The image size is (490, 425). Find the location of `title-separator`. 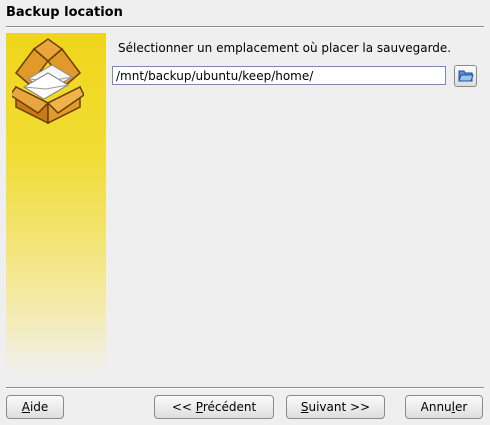

title-separator is located at coordinates (245, 27).